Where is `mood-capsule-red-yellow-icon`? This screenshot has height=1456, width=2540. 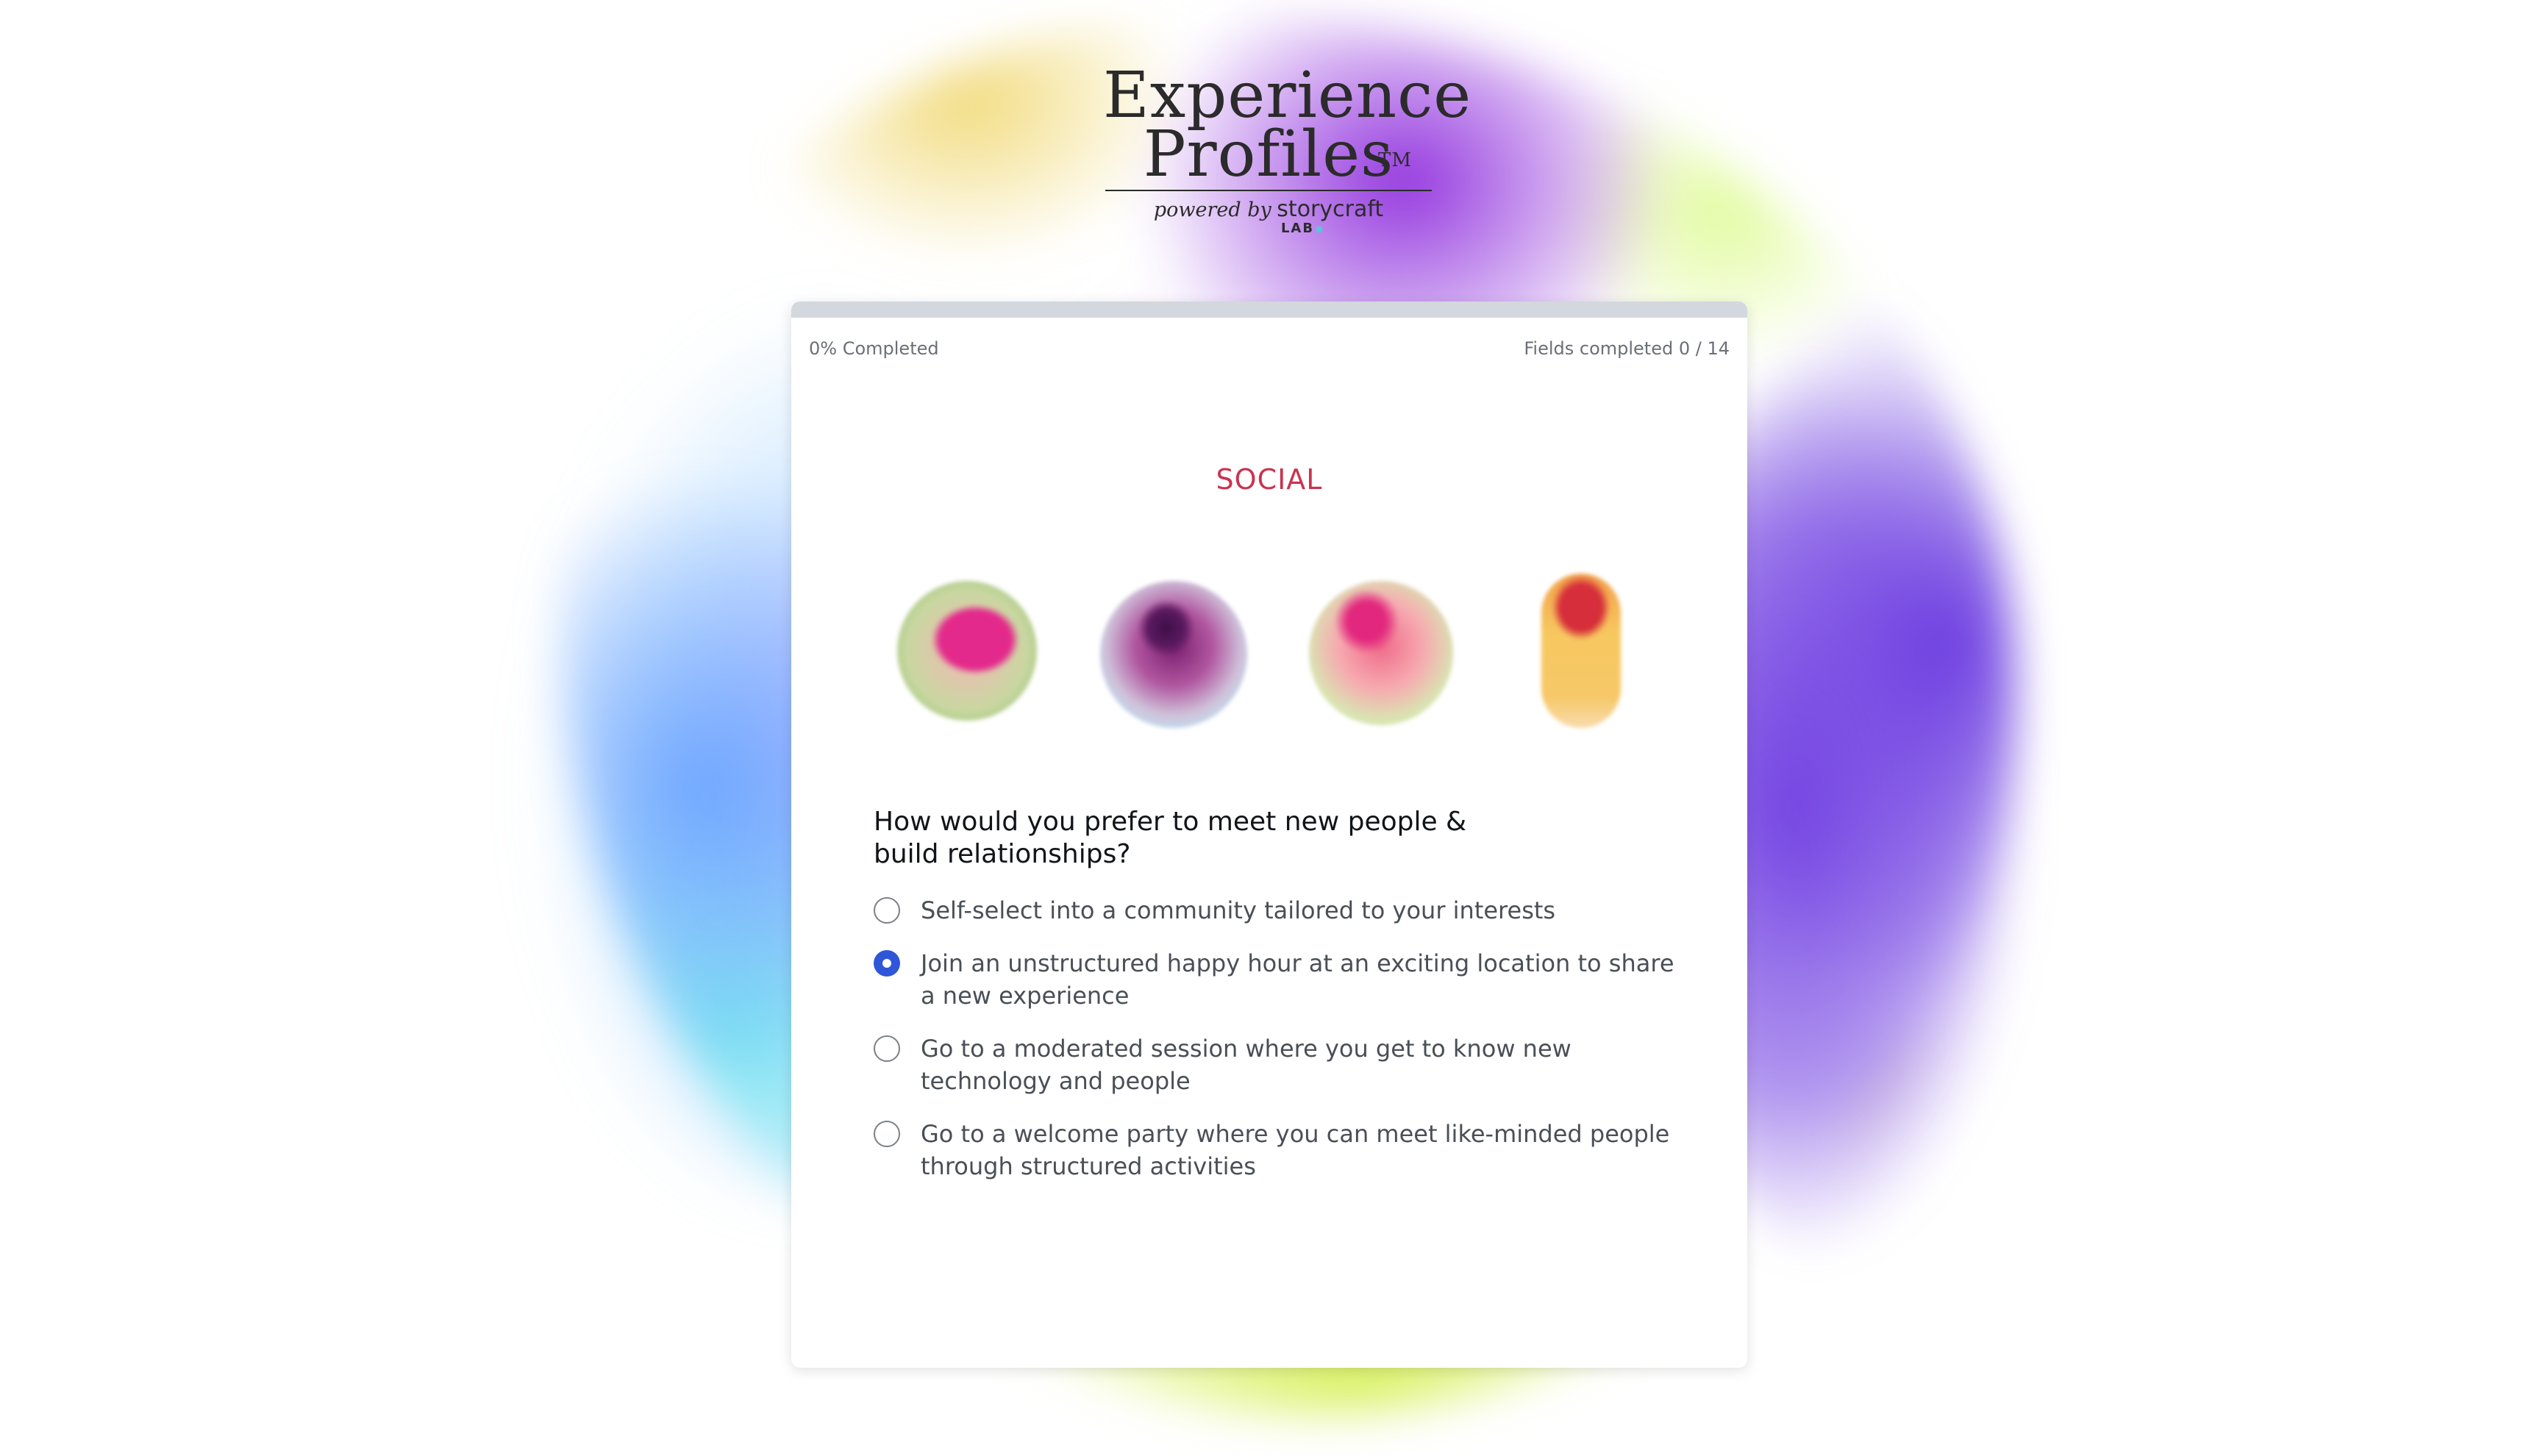 mood-capsule-red-yellow-icon is located at coordinates (1581, 651).